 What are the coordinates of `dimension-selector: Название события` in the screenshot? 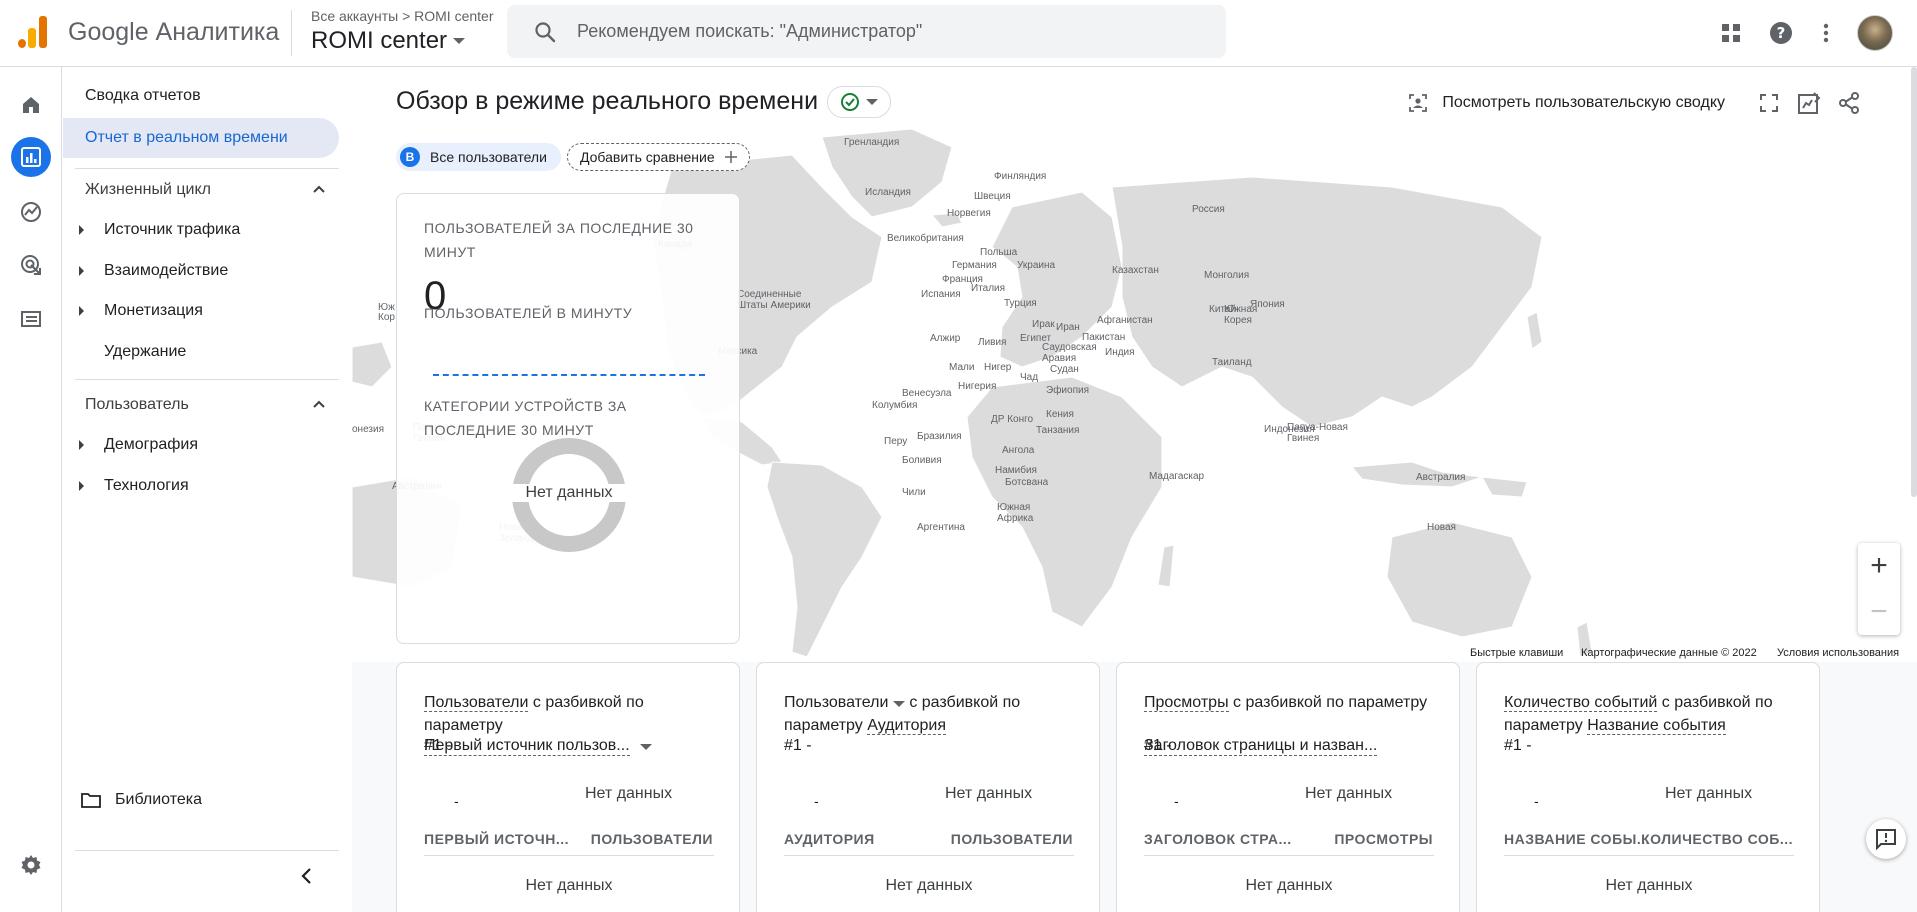 It's located at (1656, 726).